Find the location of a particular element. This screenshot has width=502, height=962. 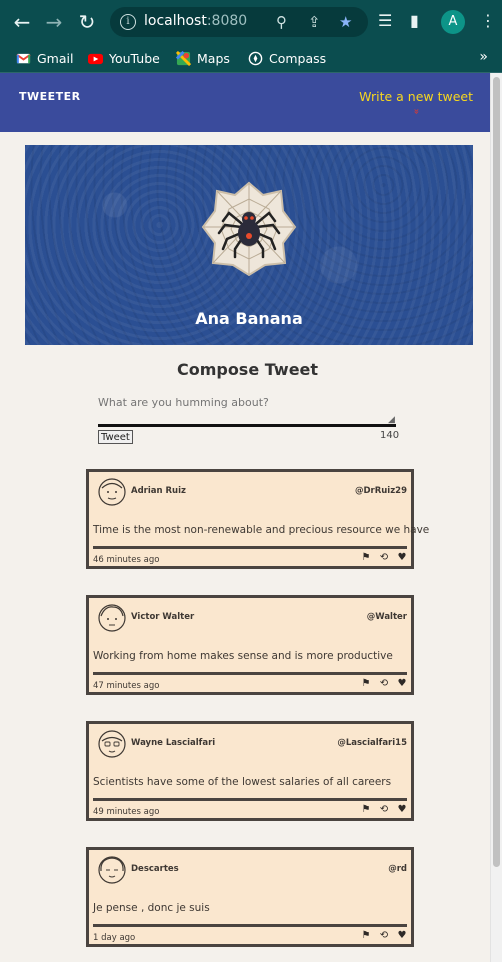

forward-icon: → is located at coordinates (54, 22).